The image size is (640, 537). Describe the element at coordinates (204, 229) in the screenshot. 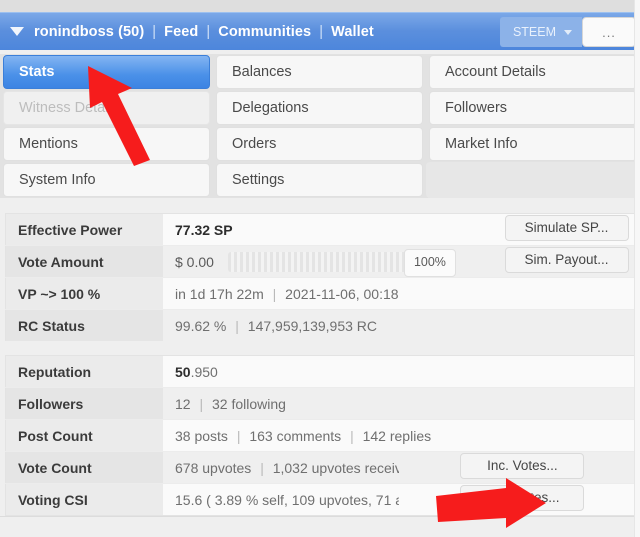

I see `effective-power-value: 77.32 SP` at that location.